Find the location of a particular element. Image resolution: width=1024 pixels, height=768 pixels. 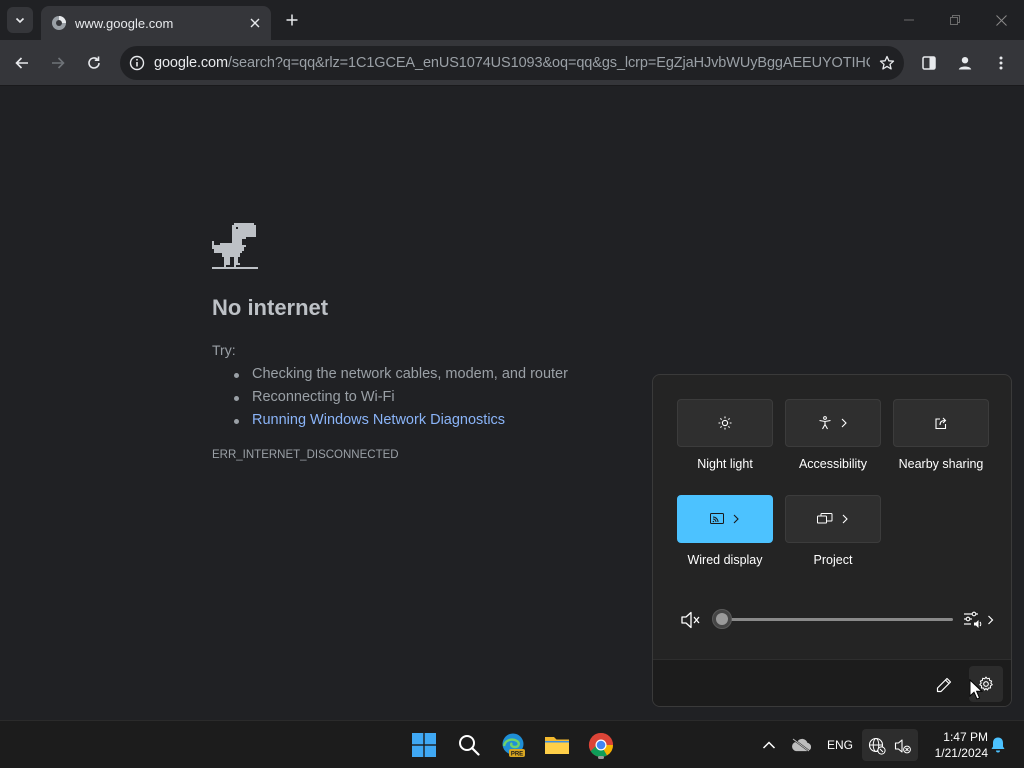

wired-display-toggle is located at coordinates (725, 519).